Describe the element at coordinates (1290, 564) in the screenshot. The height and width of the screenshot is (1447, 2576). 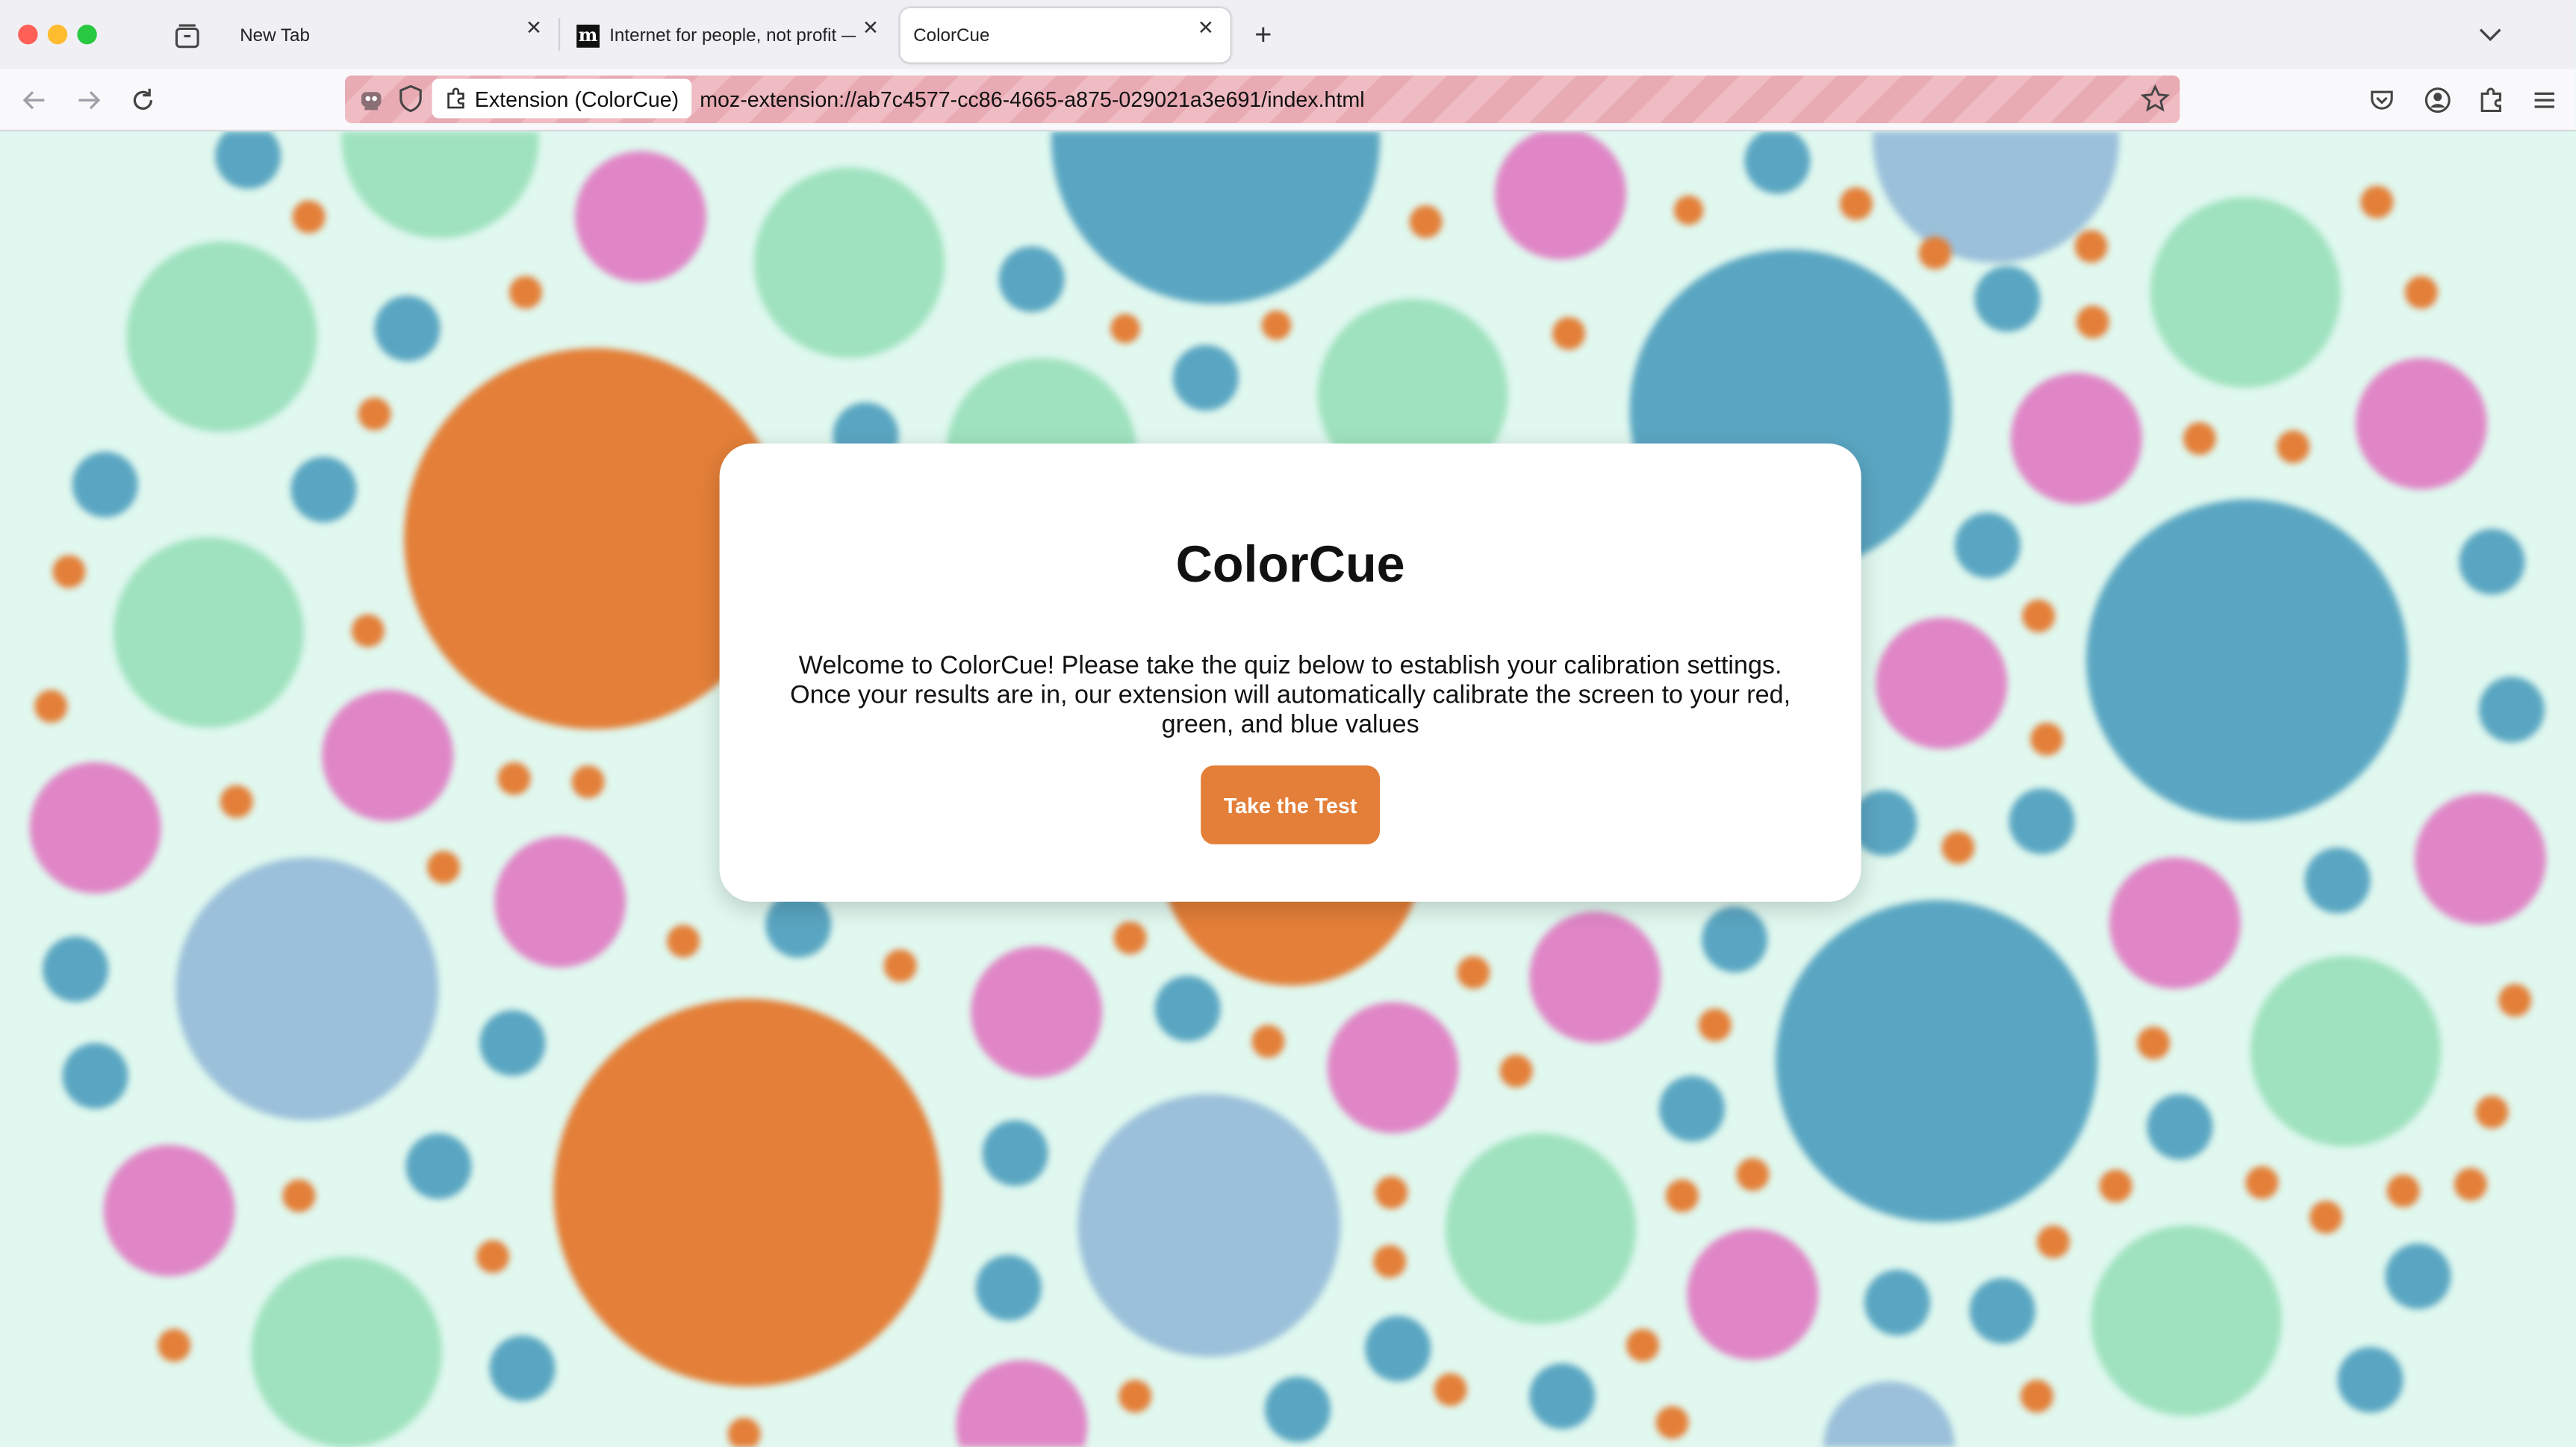
I see `page-title: ColorCue` at that location.